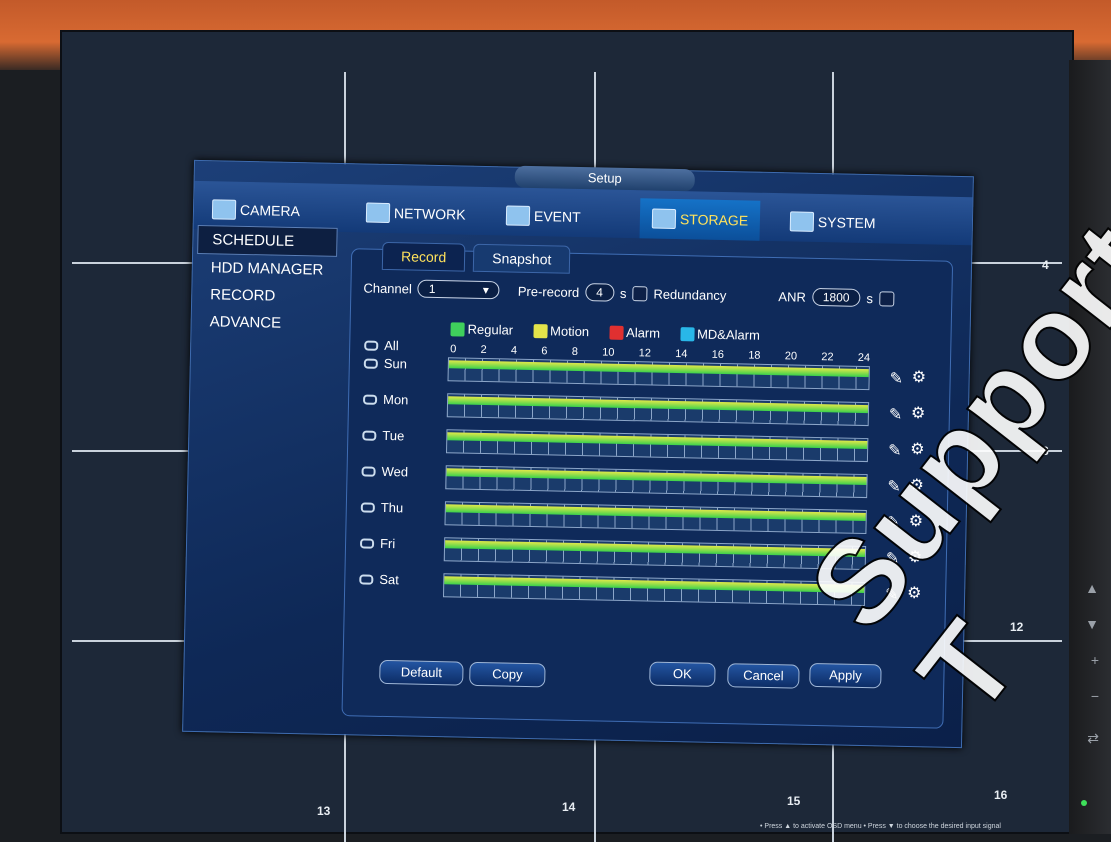  What do you see at coordinates (802, 221) in the screenshot?
I see `system-icon` at bounding box center [802, 221].